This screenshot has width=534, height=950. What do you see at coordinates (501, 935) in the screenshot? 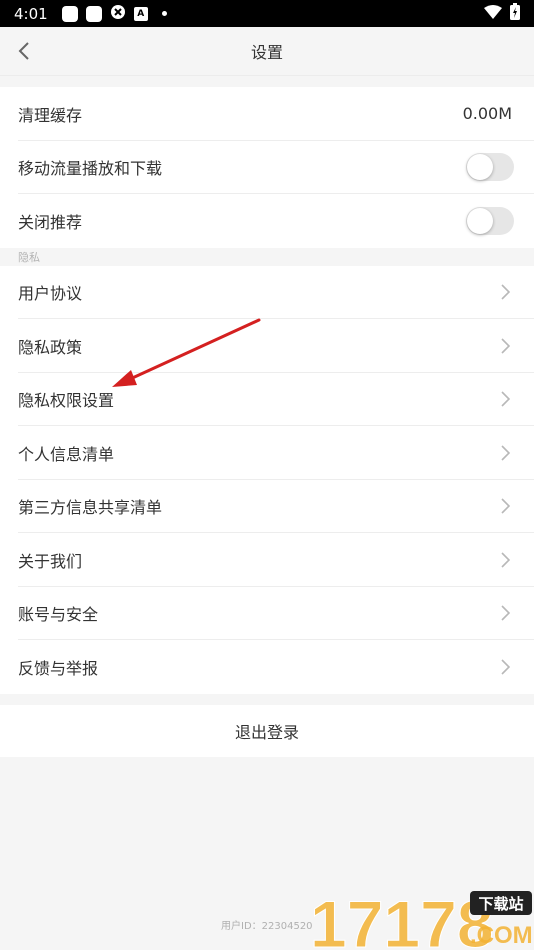
I see `watermark-domain: .COM` at bounding box center [501, 935].